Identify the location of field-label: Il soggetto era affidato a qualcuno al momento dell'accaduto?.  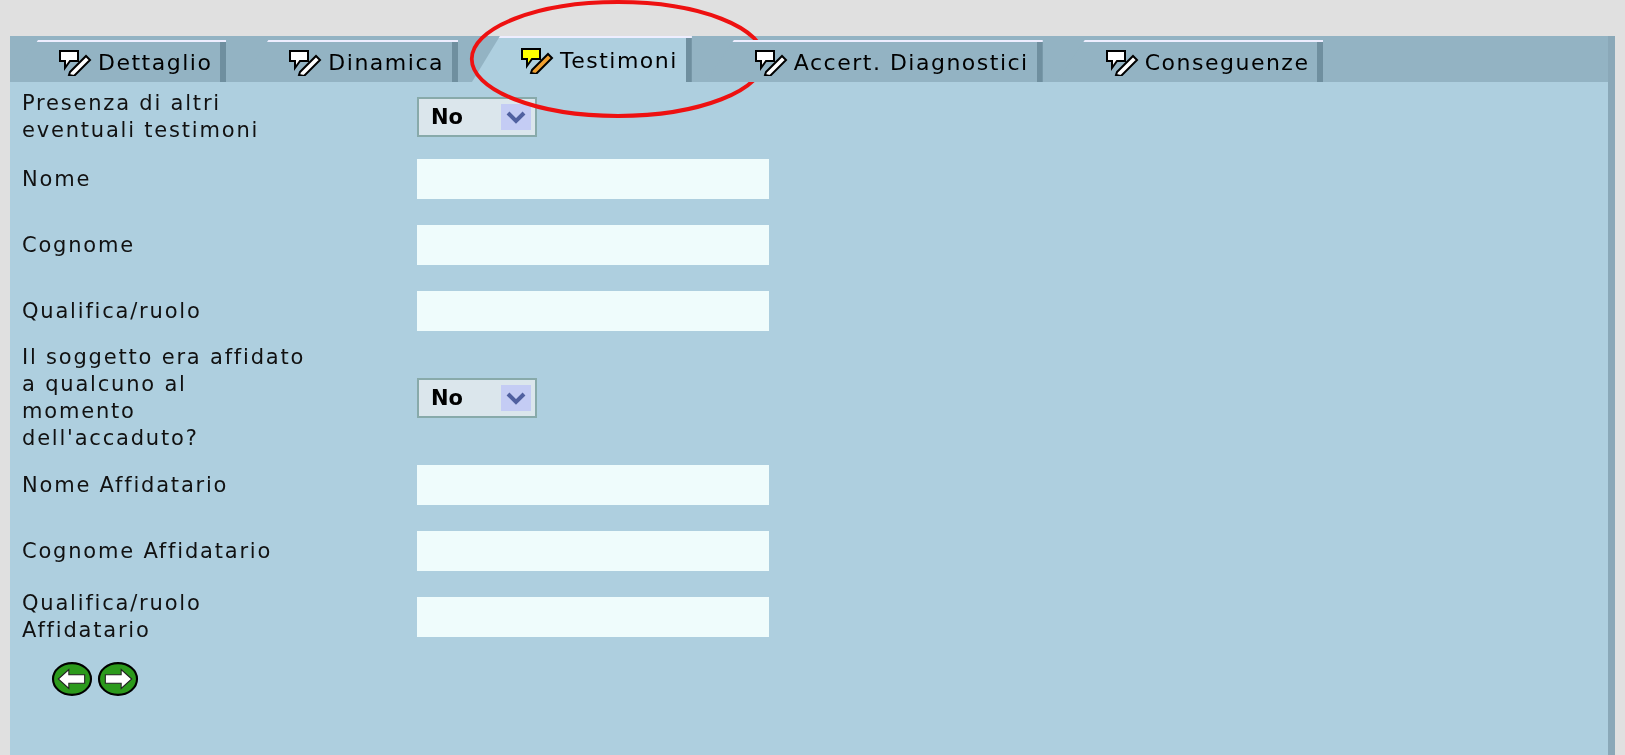
(164, 398).